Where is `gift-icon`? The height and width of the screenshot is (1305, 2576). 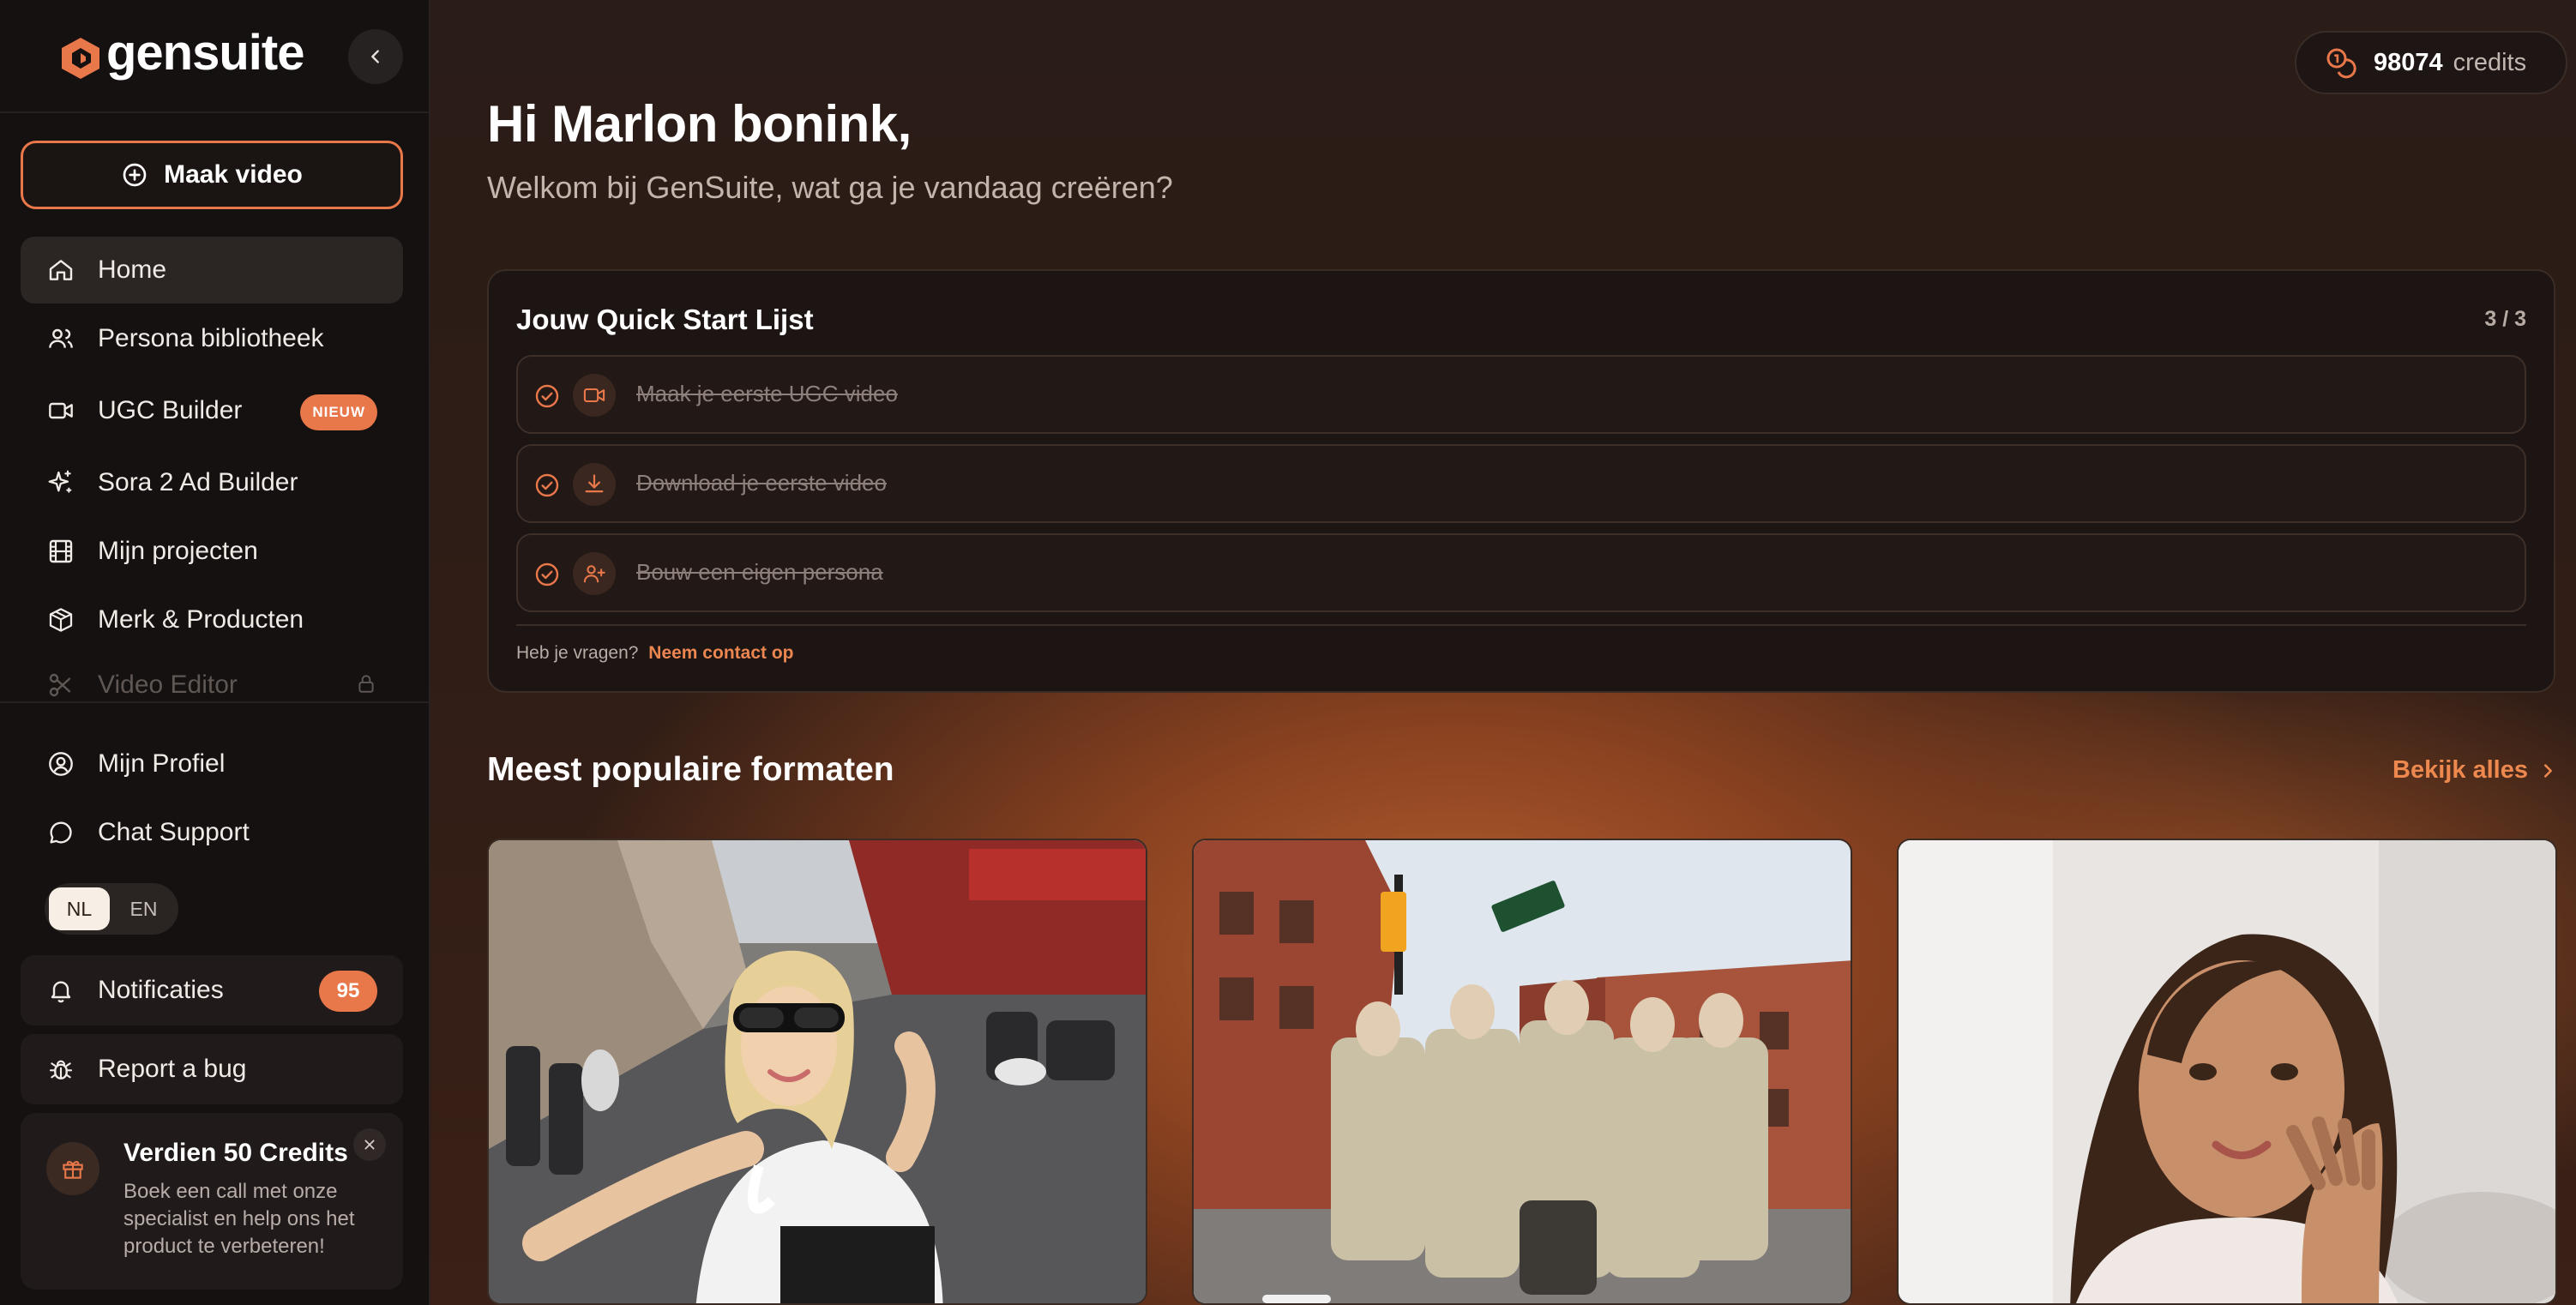 gift-icon is located at coordinates (72, 1168).